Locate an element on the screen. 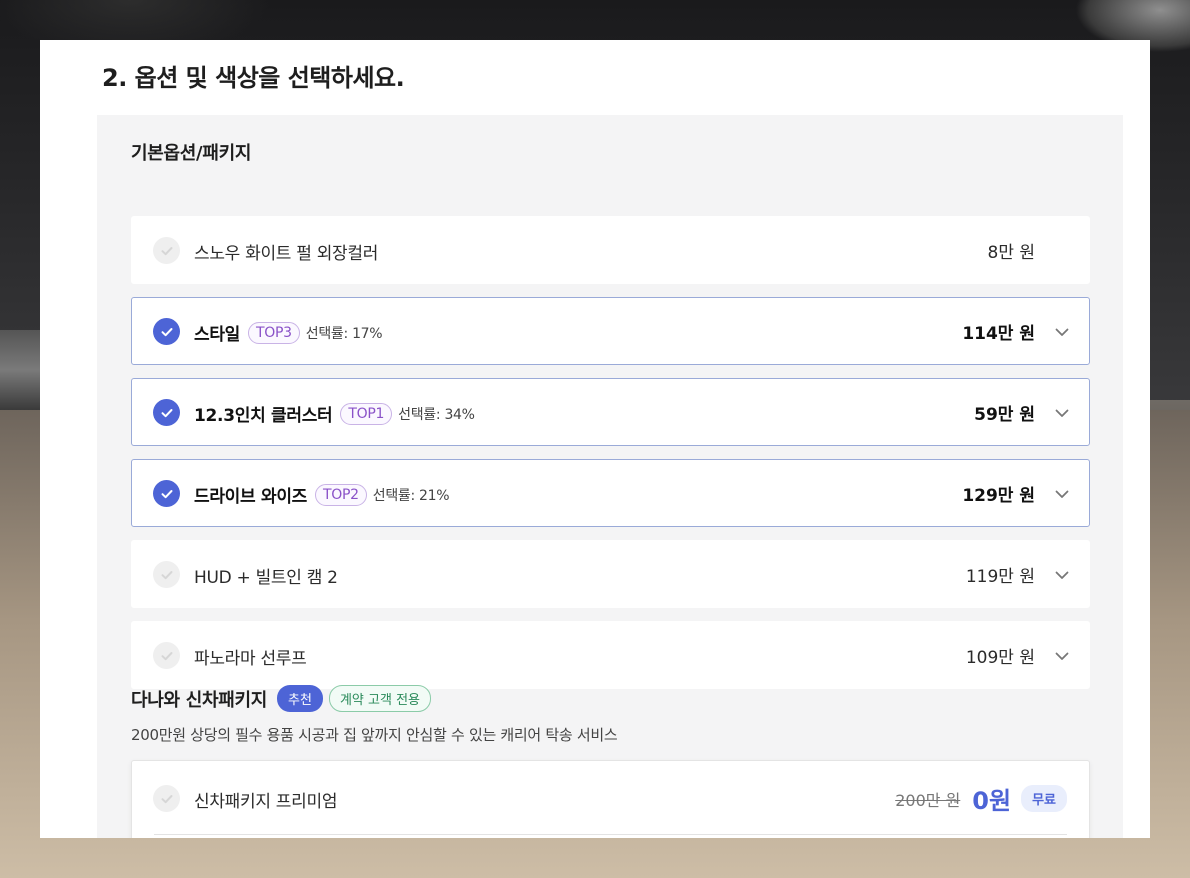 The height and width of the screenshot is (878, 1190). selection-rate: 선택률: 17% is located at coordinates (344, 333).